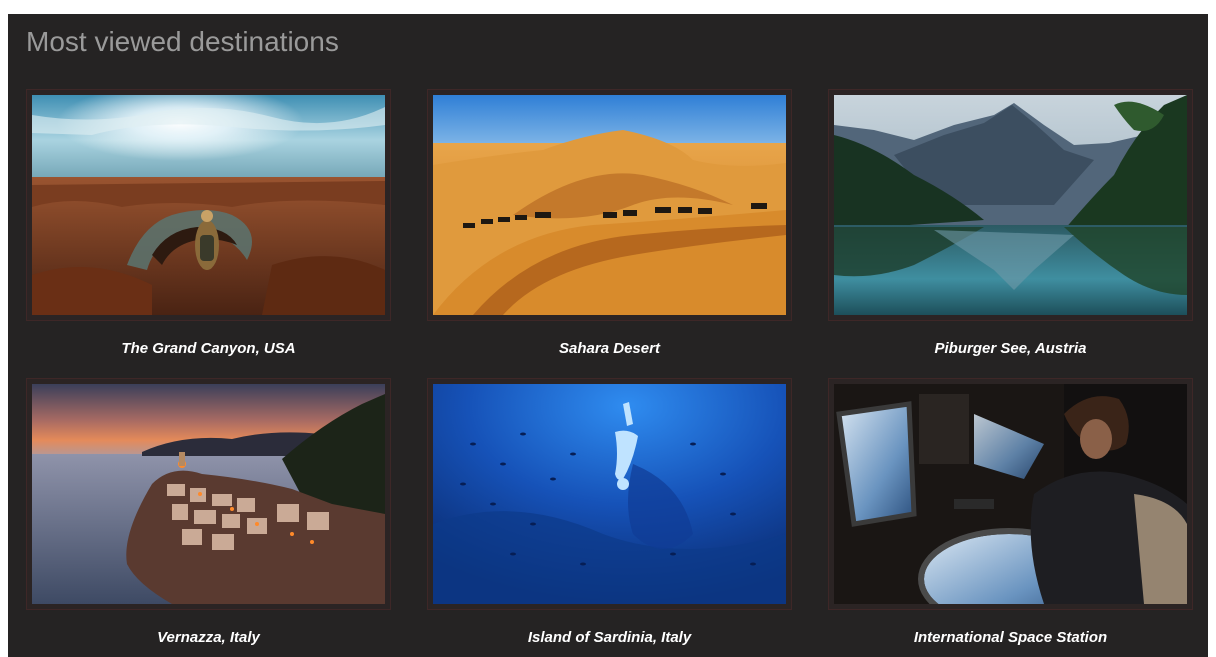 Image resolution: width=1216 pixels, height=657 pixels. I want to click on destination-caption: Piburger See, Austria, so click(1010, 348).